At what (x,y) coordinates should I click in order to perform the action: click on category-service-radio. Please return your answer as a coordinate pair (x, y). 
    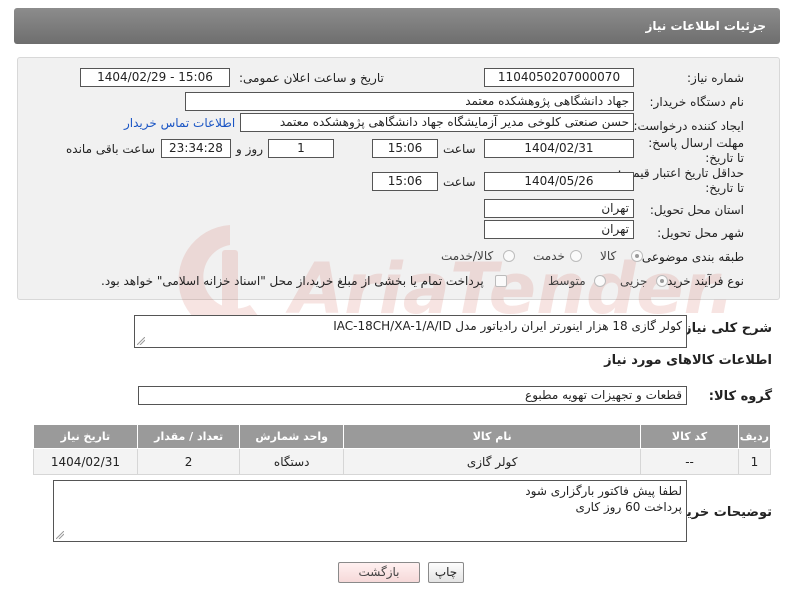
    Looking at the image, I should click on (576, 256).